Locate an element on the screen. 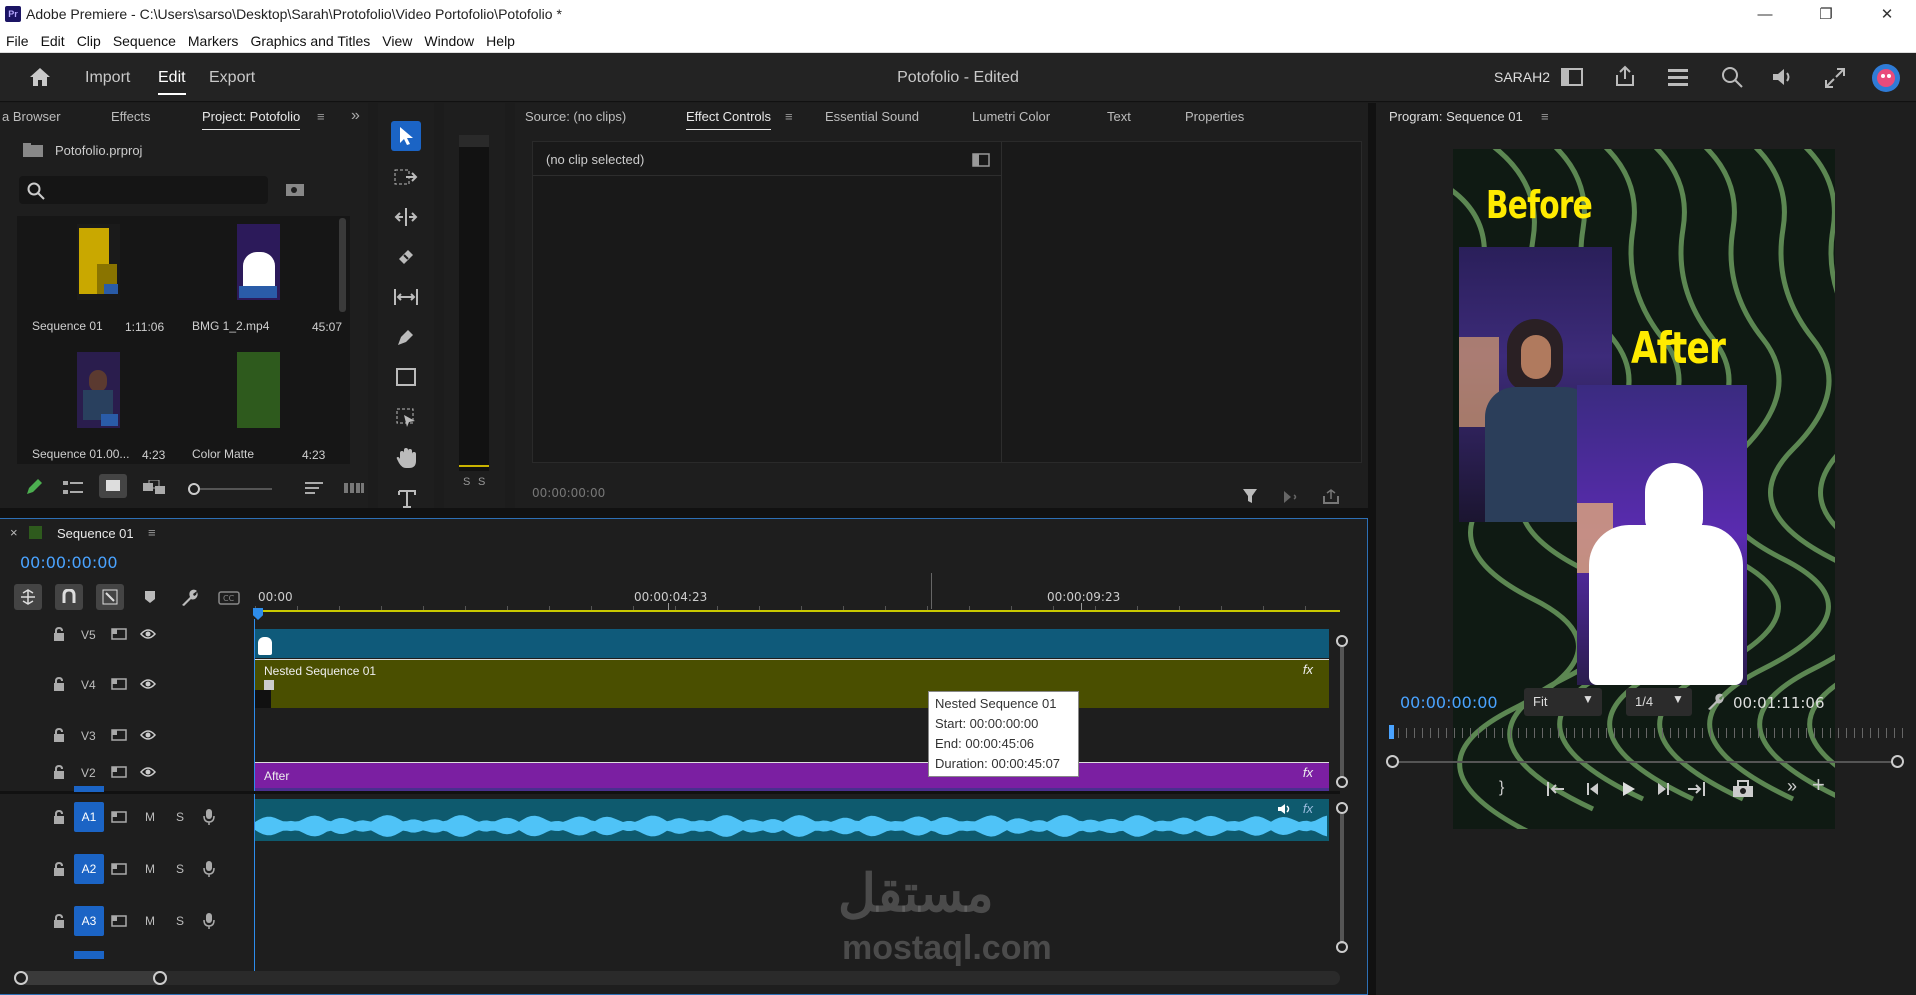 This screenshot has height=995, width=1916. tab-effect-controls: Effect Controls is located at coordinates (729, 119).